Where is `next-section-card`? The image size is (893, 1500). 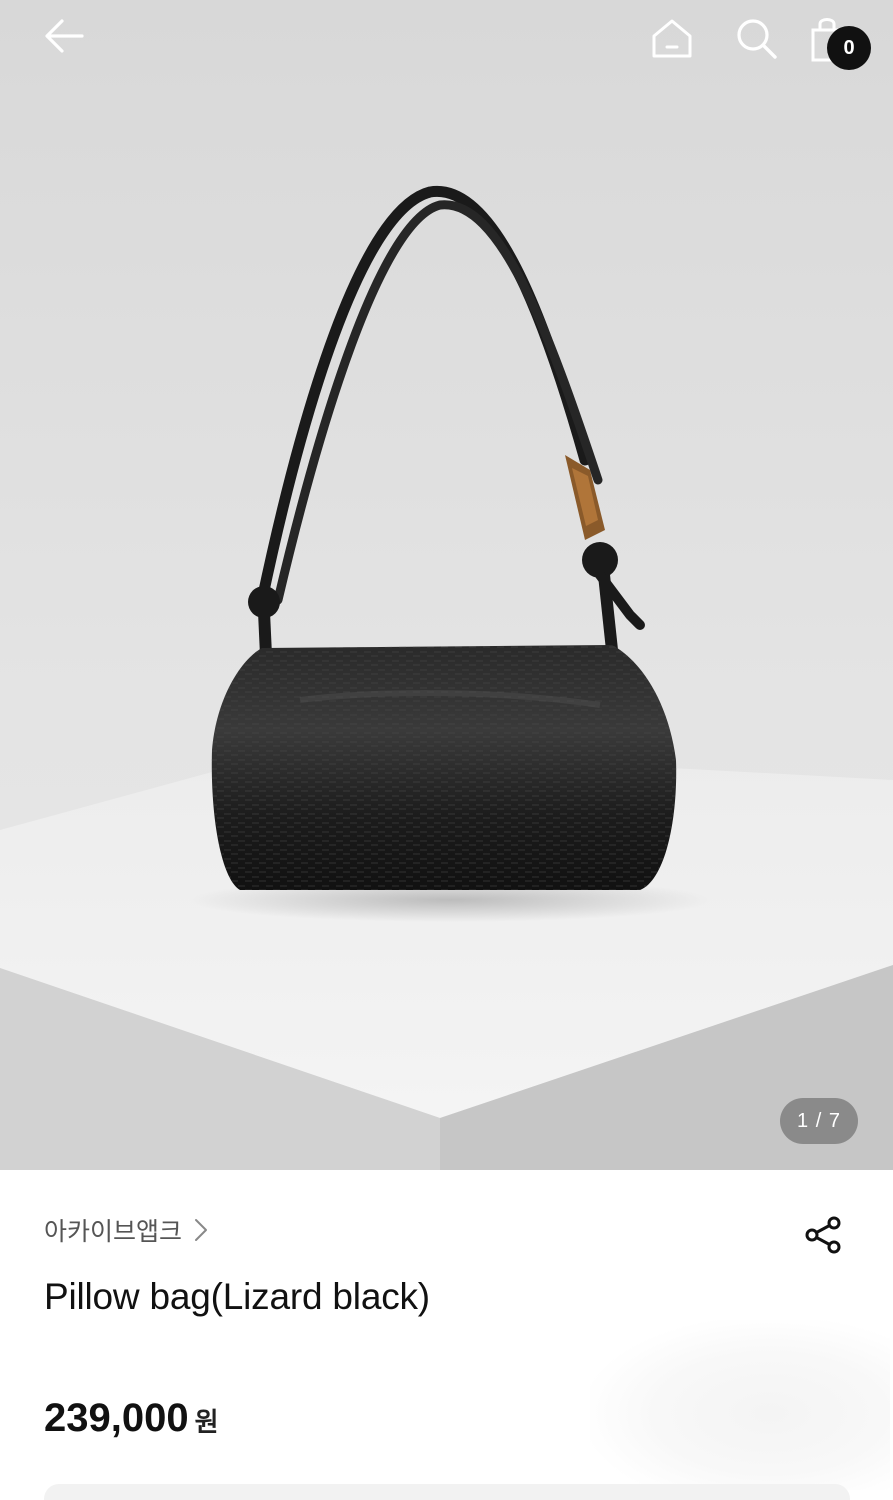 next-section-card is located at coordinates (447, 1492).